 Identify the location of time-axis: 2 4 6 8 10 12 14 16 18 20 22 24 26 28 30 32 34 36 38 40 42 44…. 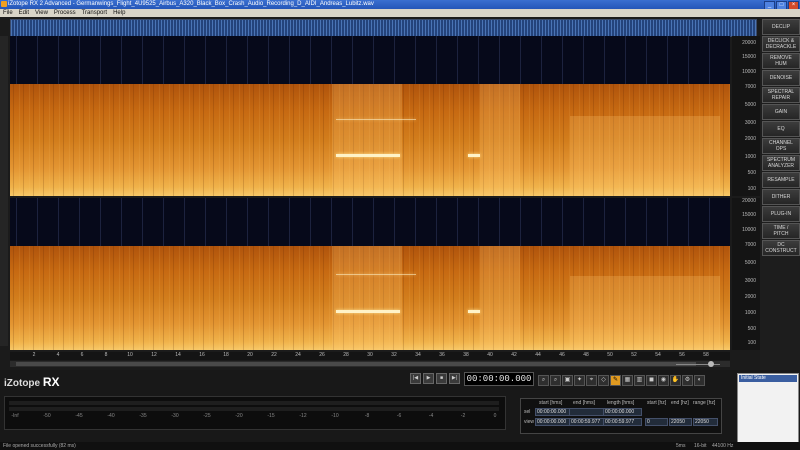
(370, 356).